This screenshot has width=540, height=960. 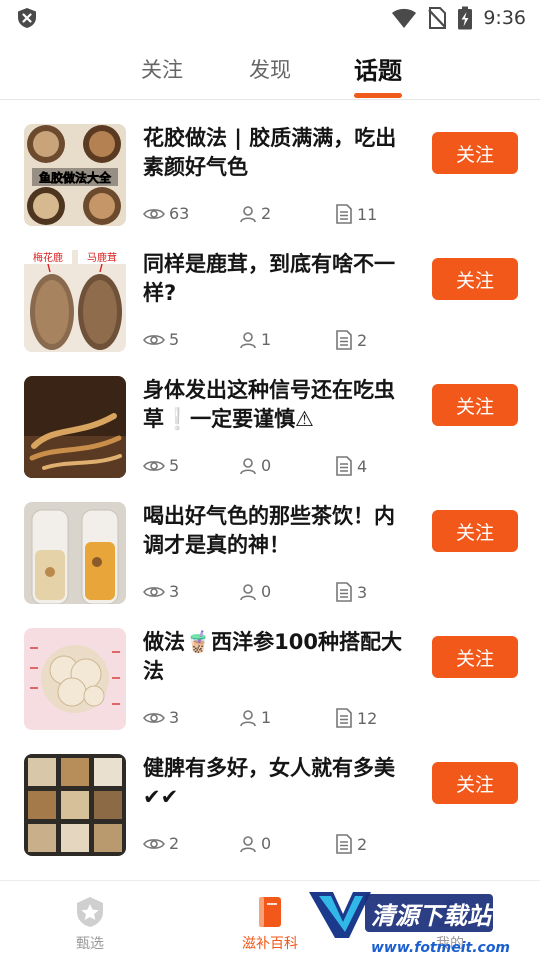 I want to click on status-bar: 9:36, so click(x=270, y=18).